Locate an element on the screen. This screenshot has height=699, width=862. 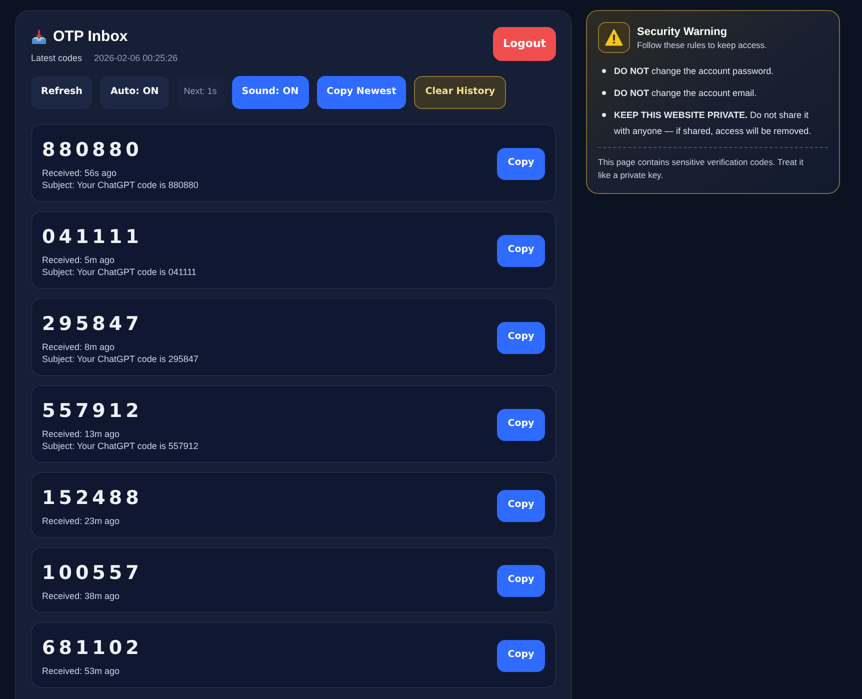
logout-button: Logout is located at coordinates (524, 44).